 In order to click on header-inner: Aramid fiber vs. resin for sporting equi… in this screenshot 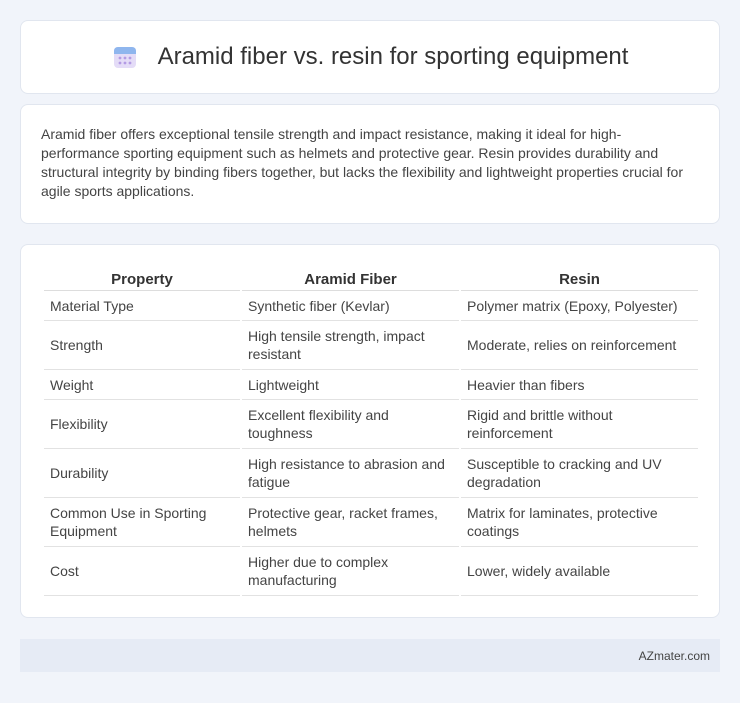, I will do `click(370, 57)`.